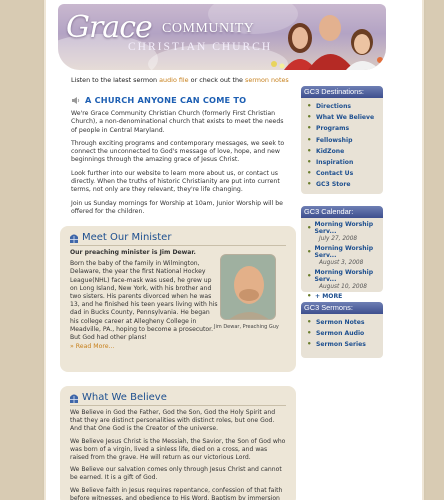 Image resolution: width=444 pixels, height=500 pixels. I want to click on torn-paper-edge, so click(234, 69).